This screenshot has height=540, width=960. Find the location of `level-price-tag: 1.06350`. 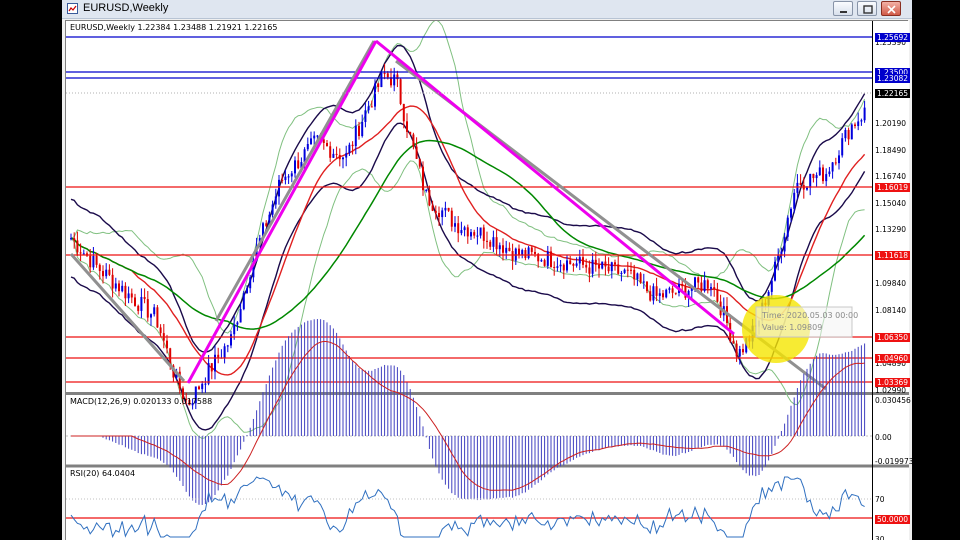

level-price-tag: 1.06350 is located at coordinates (893, 337).